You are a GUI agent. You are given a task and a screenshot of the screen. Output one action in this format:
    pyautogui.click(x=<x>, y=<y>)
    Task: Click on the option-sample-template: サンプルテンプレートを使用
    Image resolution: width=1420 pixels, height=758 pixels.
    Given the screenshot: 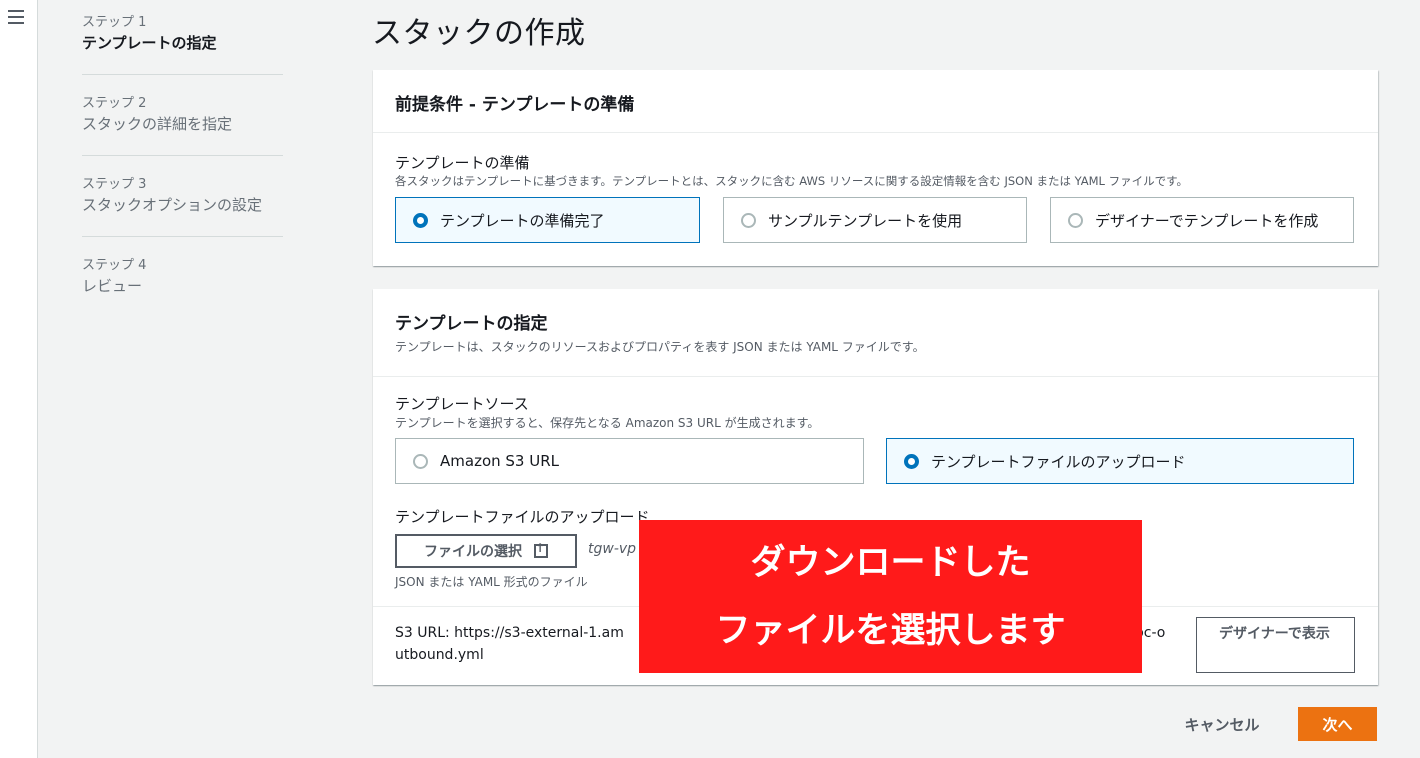 What is the action you would take?
    pyautogui.click(x=875, y=220)
    